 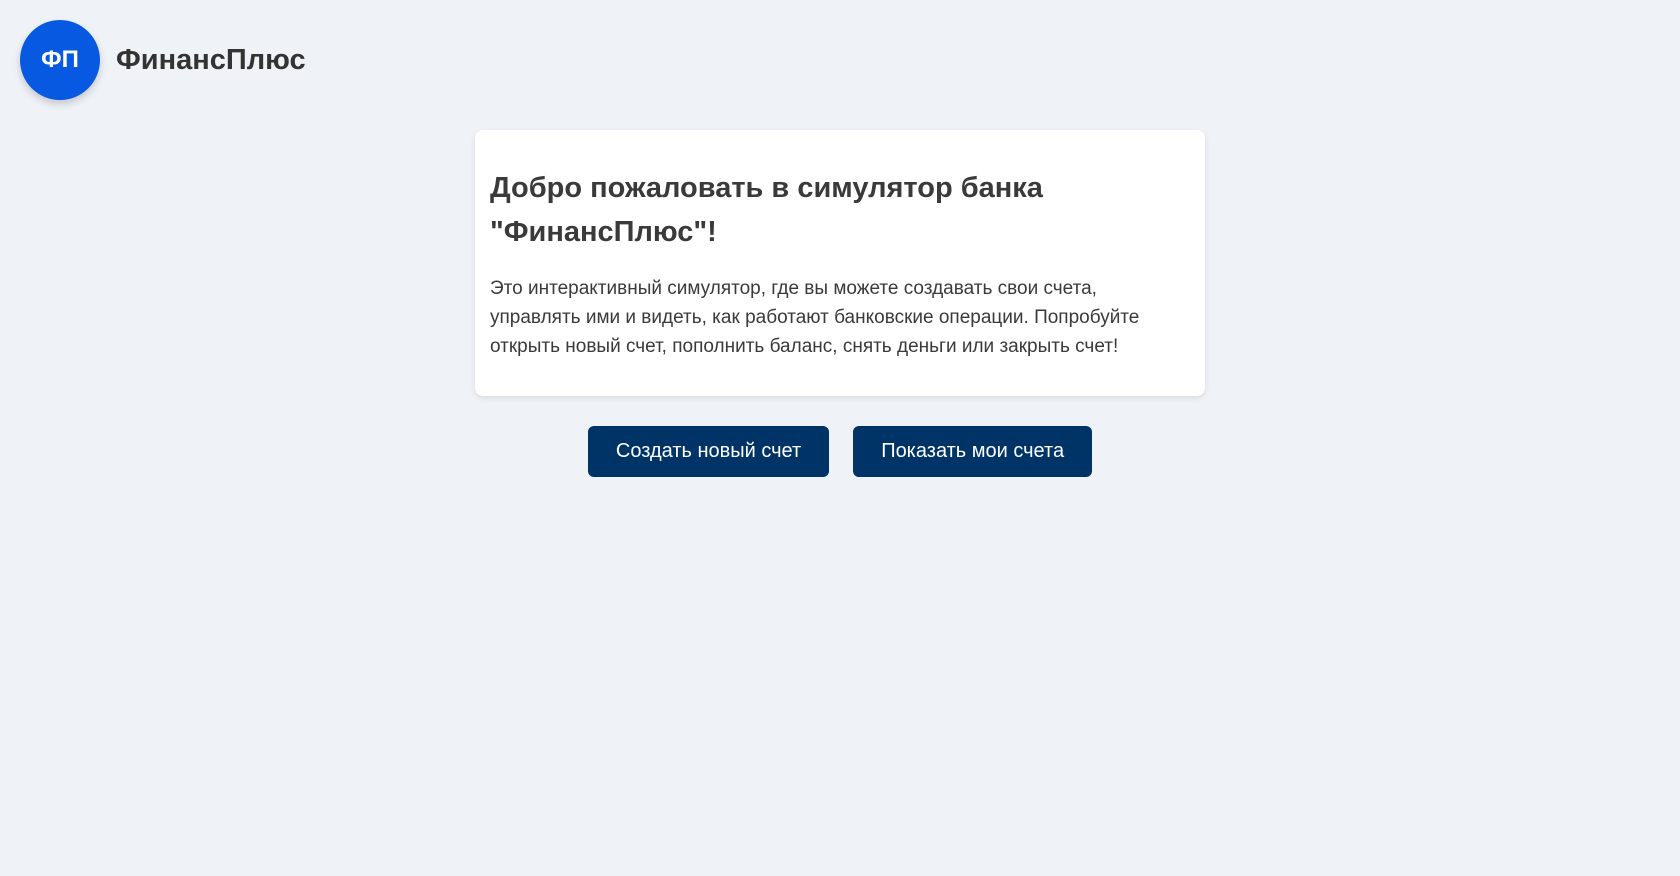 I want to click on action-buttons: Создать новый счет Показать мои счета, so click(x=840, y=451).